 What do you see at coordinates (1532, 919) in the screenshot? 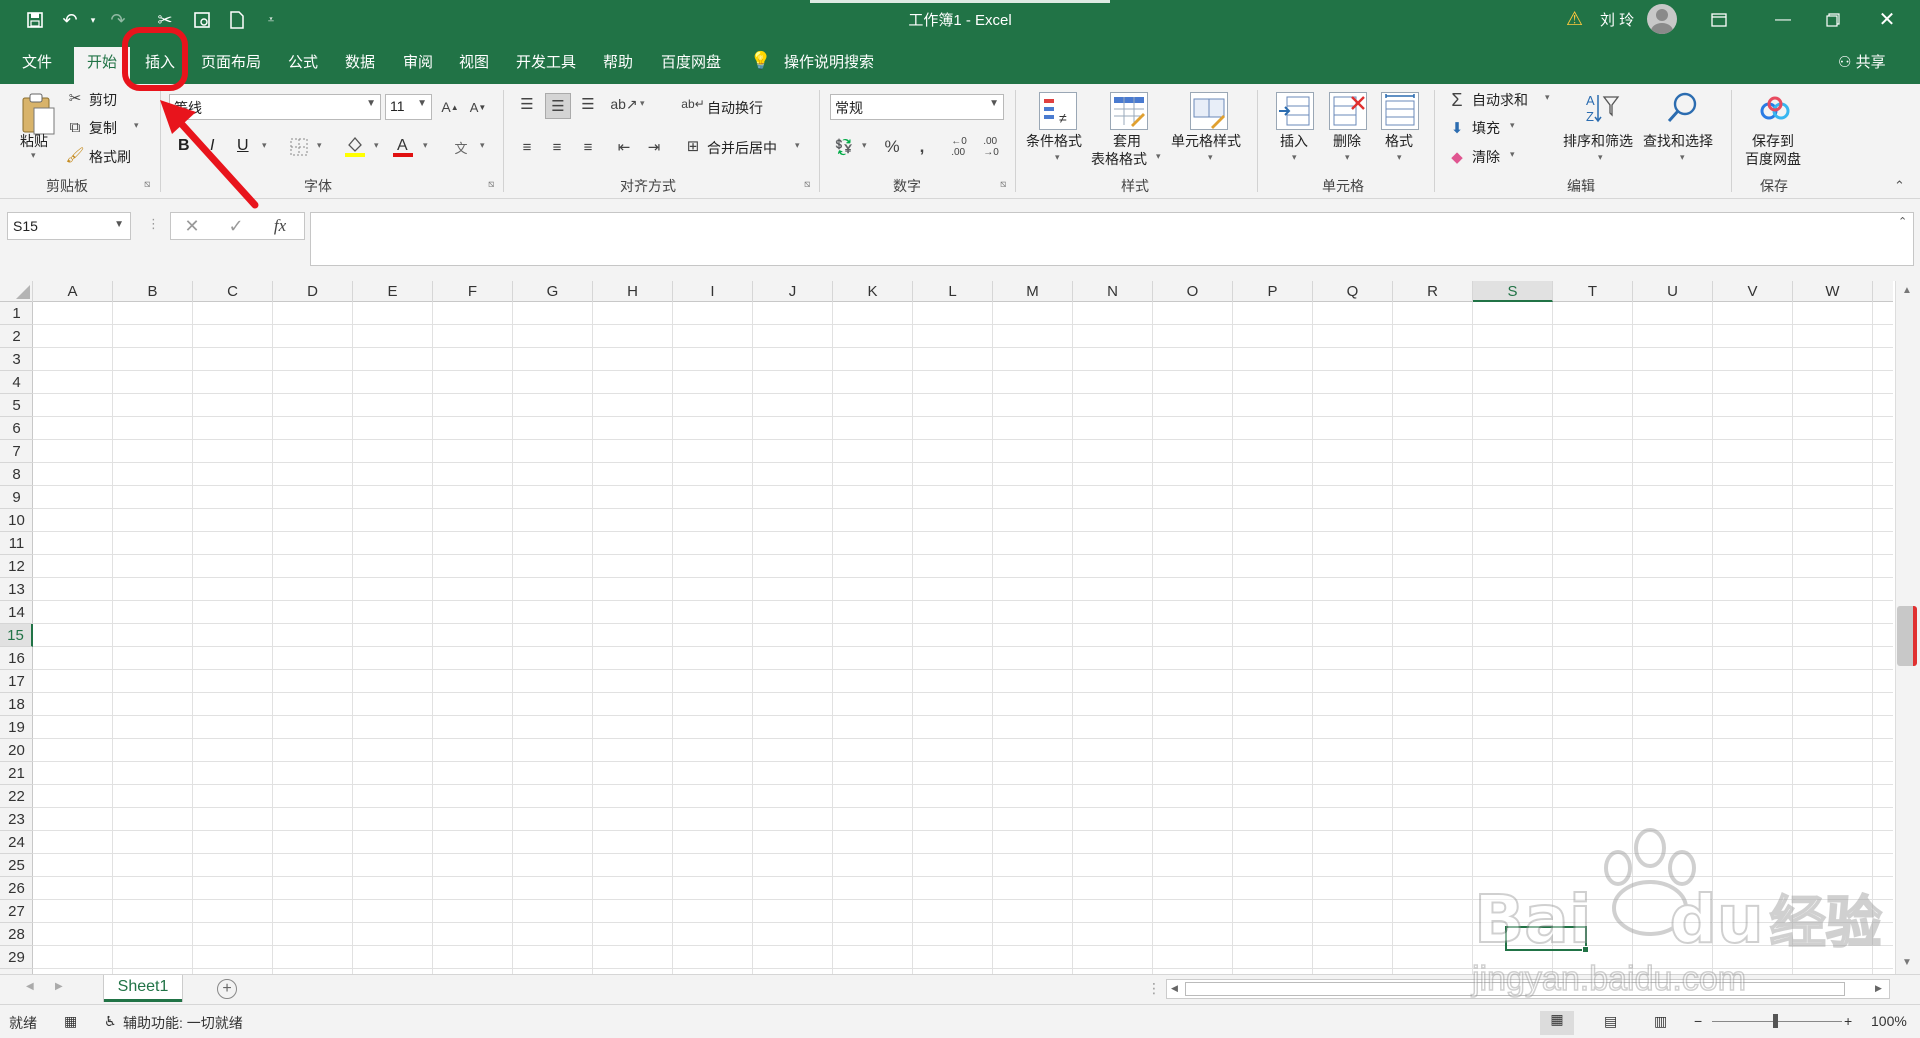
I see `watermark-brand-1: Bai` at bounding box center [1532, 919].